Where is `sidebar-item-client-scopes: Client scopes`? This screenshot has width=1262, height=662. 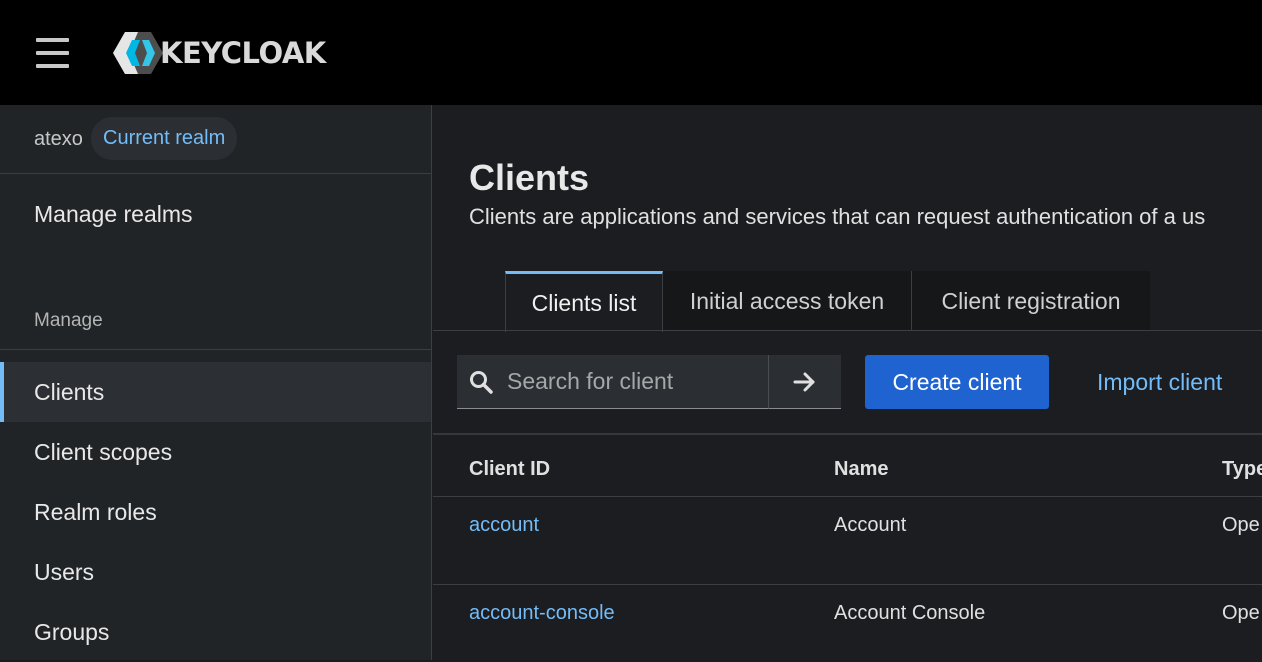
sidebar-item-client-scopes: Client scopes is located at coordinates (215, 452).